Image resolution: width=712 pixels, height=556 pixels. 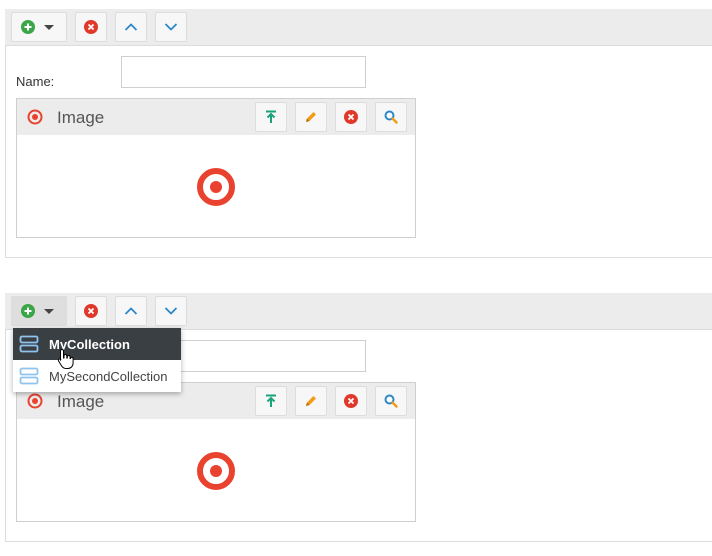 I want to click on image-field-header: Image, so click(x=216, y=117).